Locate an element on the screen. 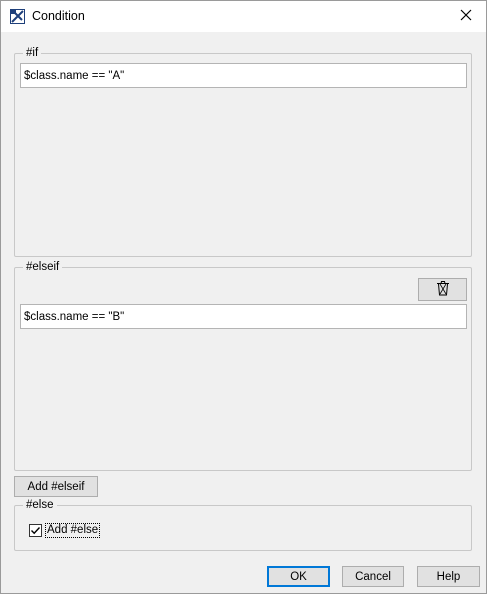  if-legend: #if is located at coordinates (32, 53).